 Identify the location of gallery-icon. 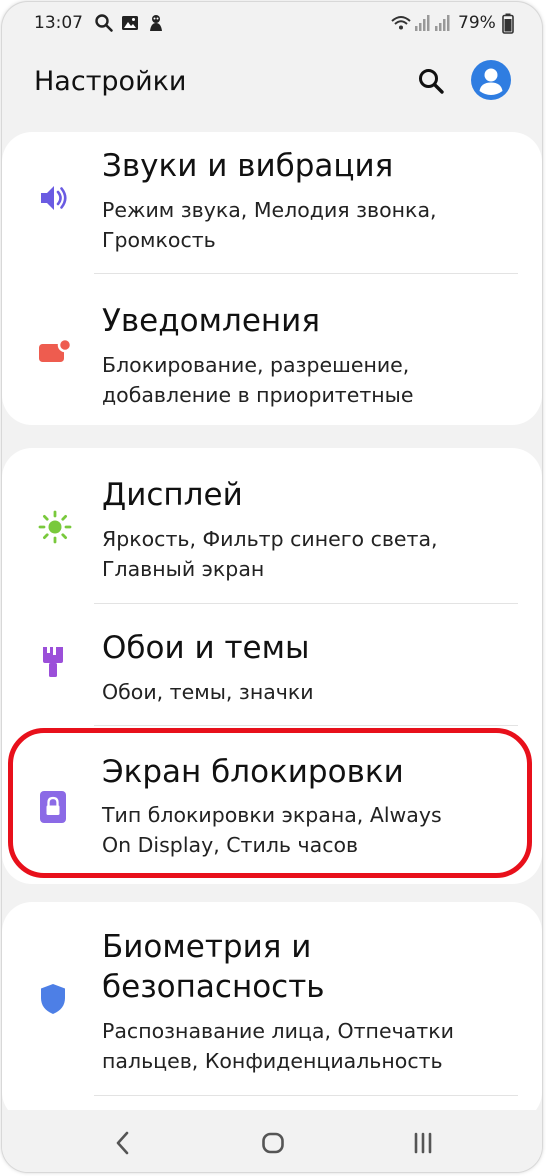
(130, 25).